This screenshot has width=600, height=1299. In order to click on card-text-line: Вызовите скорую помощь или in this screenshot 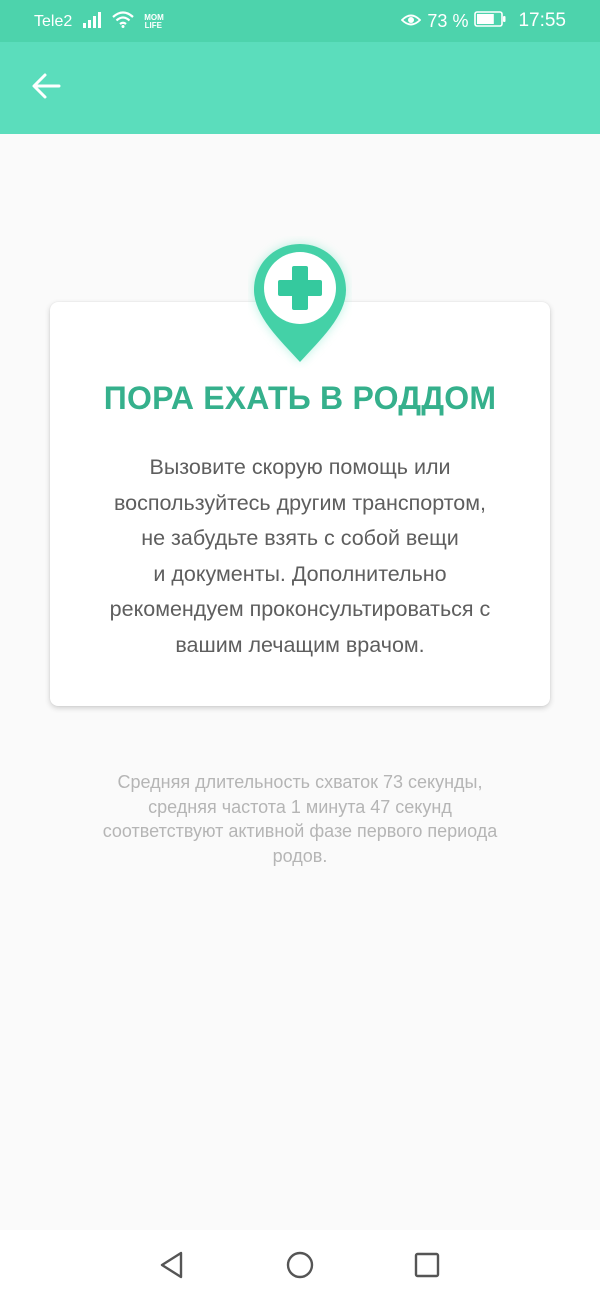, I will do `click(300, 467)`.